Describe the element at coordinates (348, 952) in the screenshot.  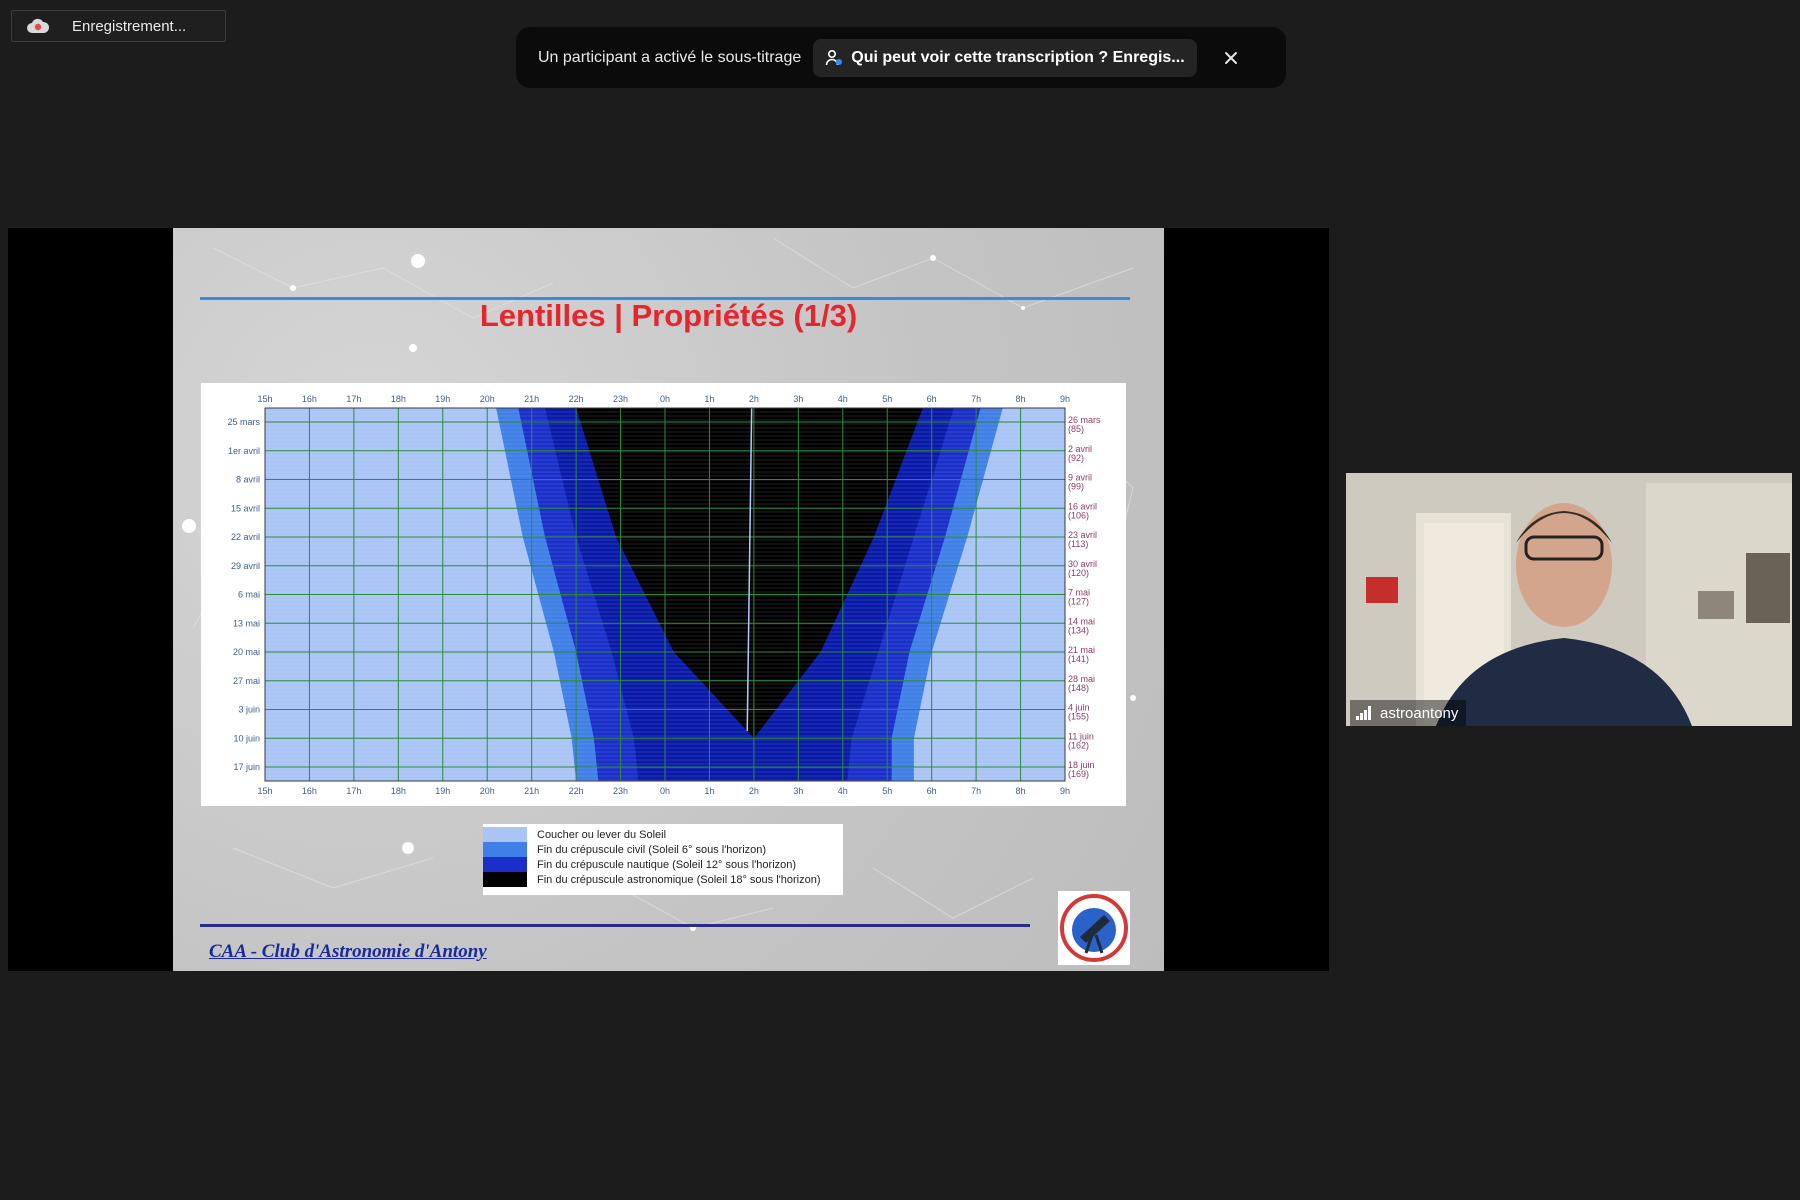
I see `club-footer-link: CAA - Club d'Astronomie d'Antony` at that location.